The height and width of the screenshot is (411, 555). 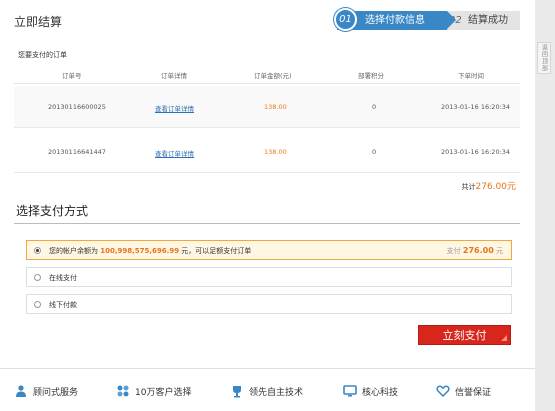 I want to click on pay-option-offline: 线下付款, so click(x=269, y=304).